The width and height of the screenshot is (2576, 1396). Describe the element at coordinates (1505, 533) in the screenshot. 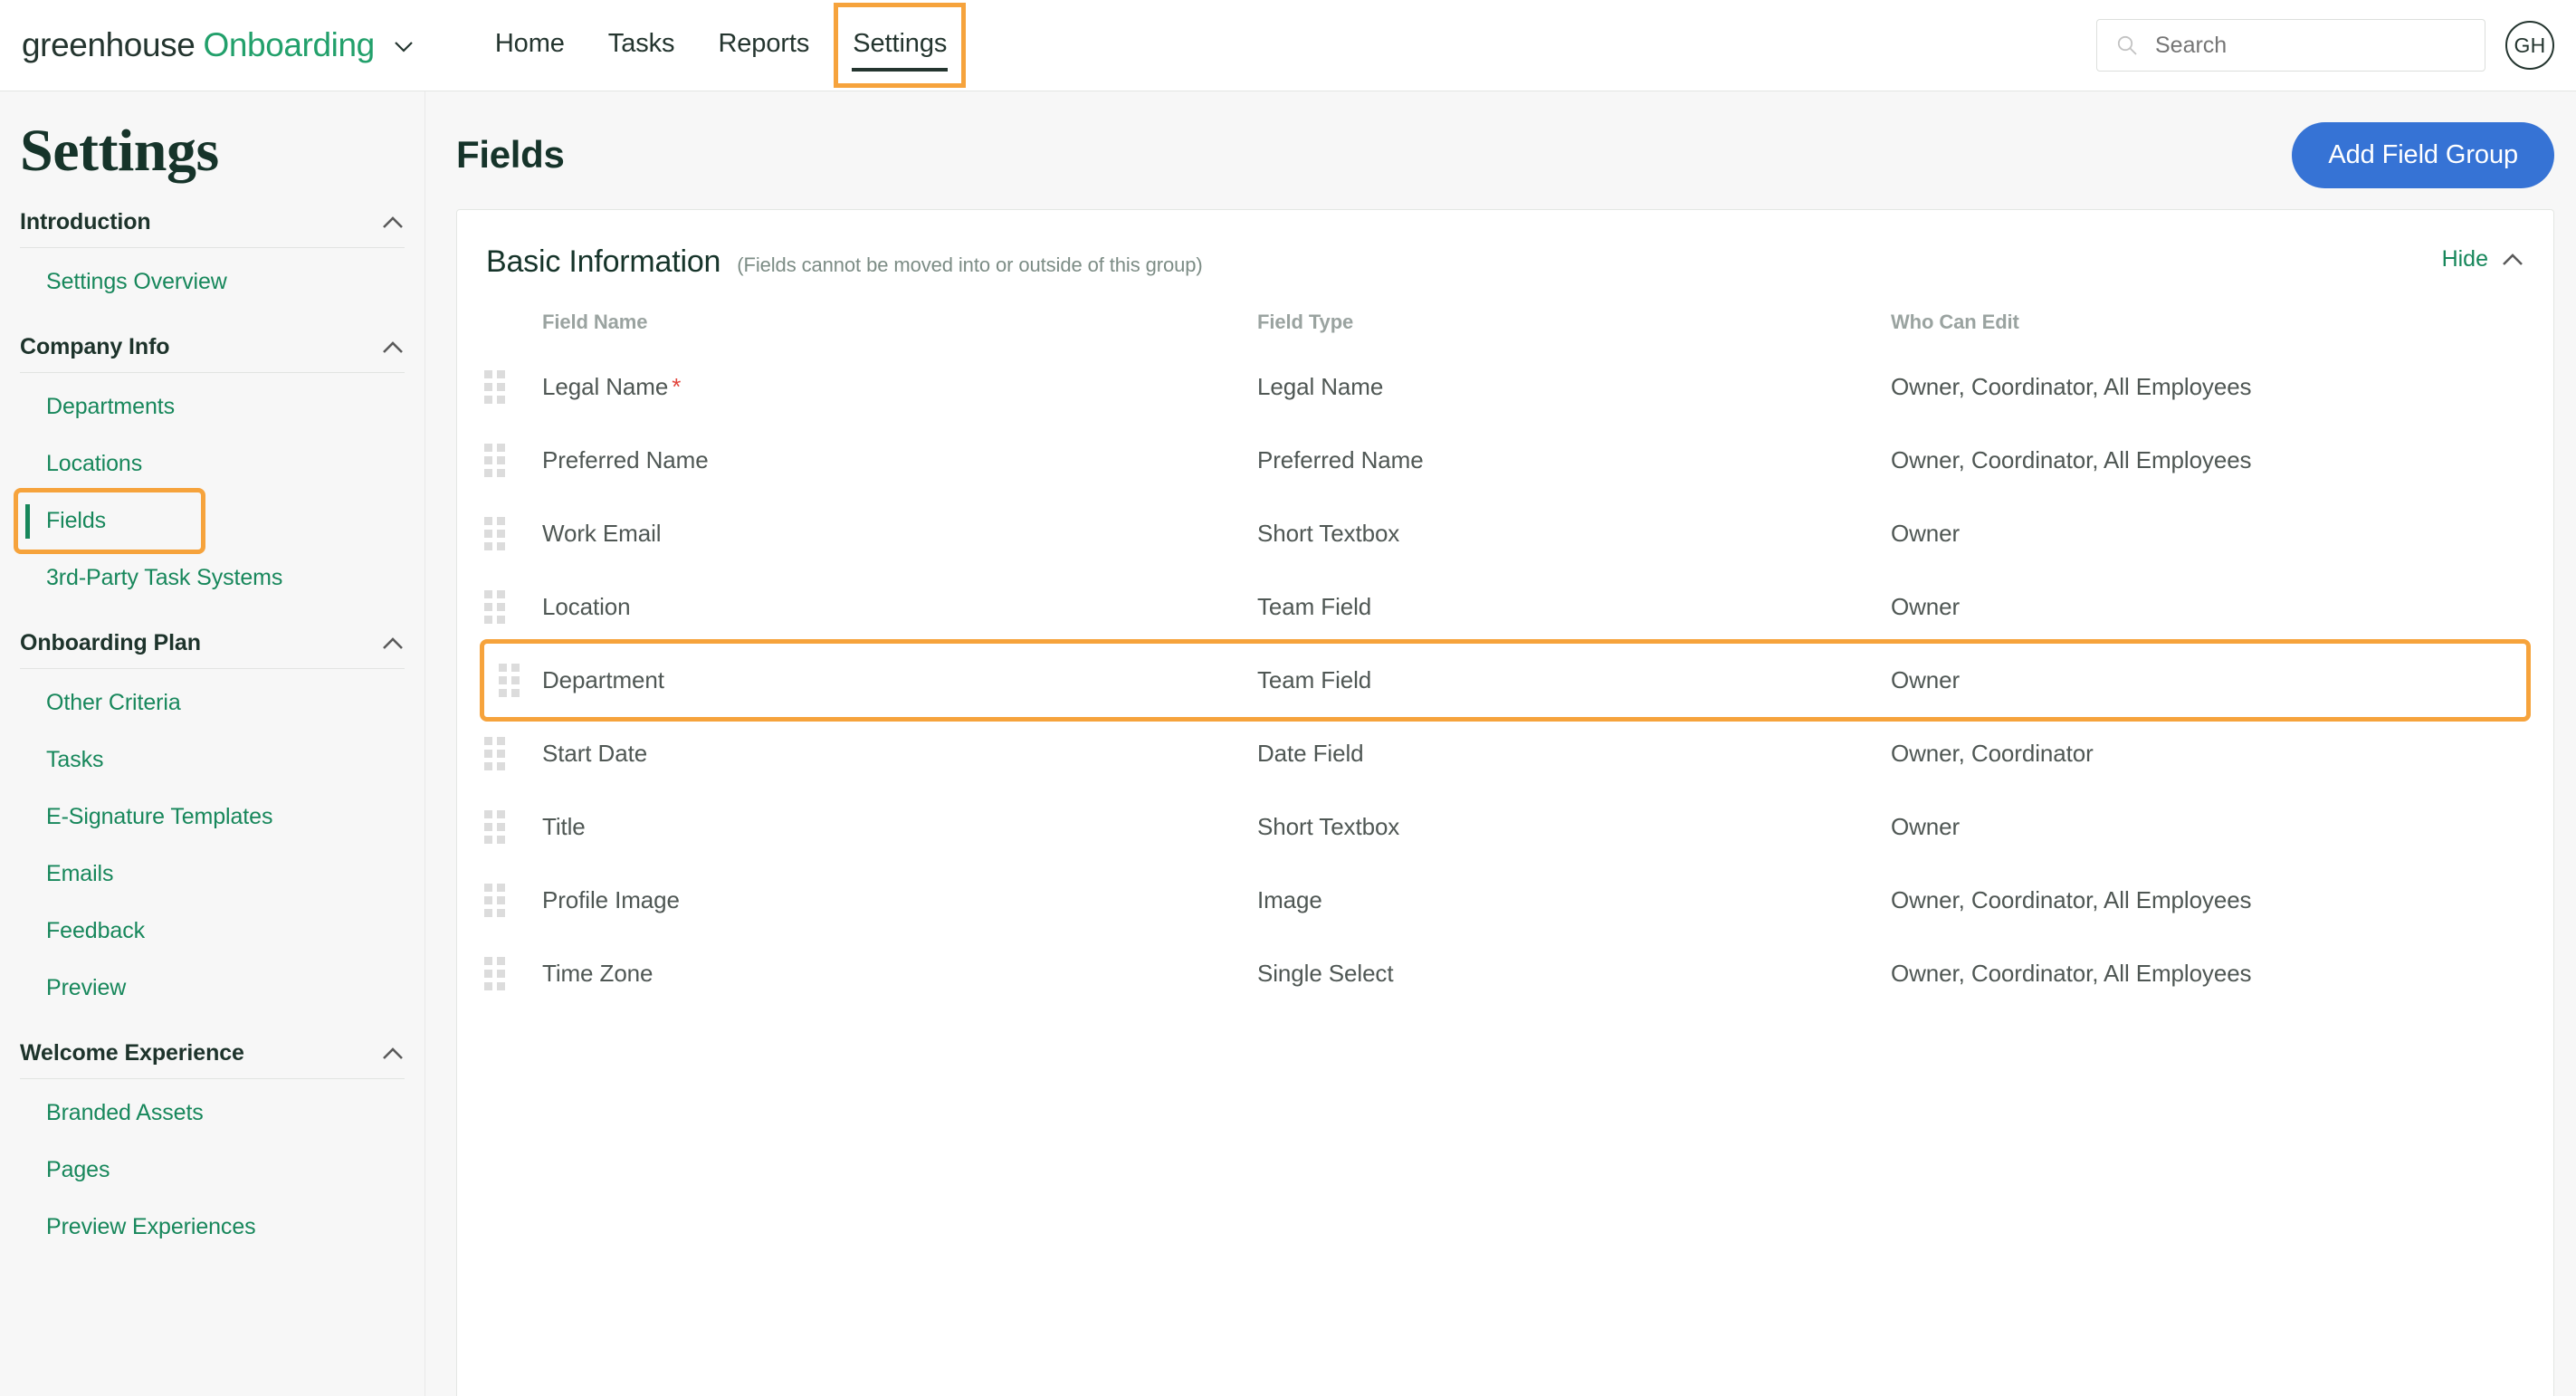

I see `table-row: Work Email Short Textbox Owner` at that location.